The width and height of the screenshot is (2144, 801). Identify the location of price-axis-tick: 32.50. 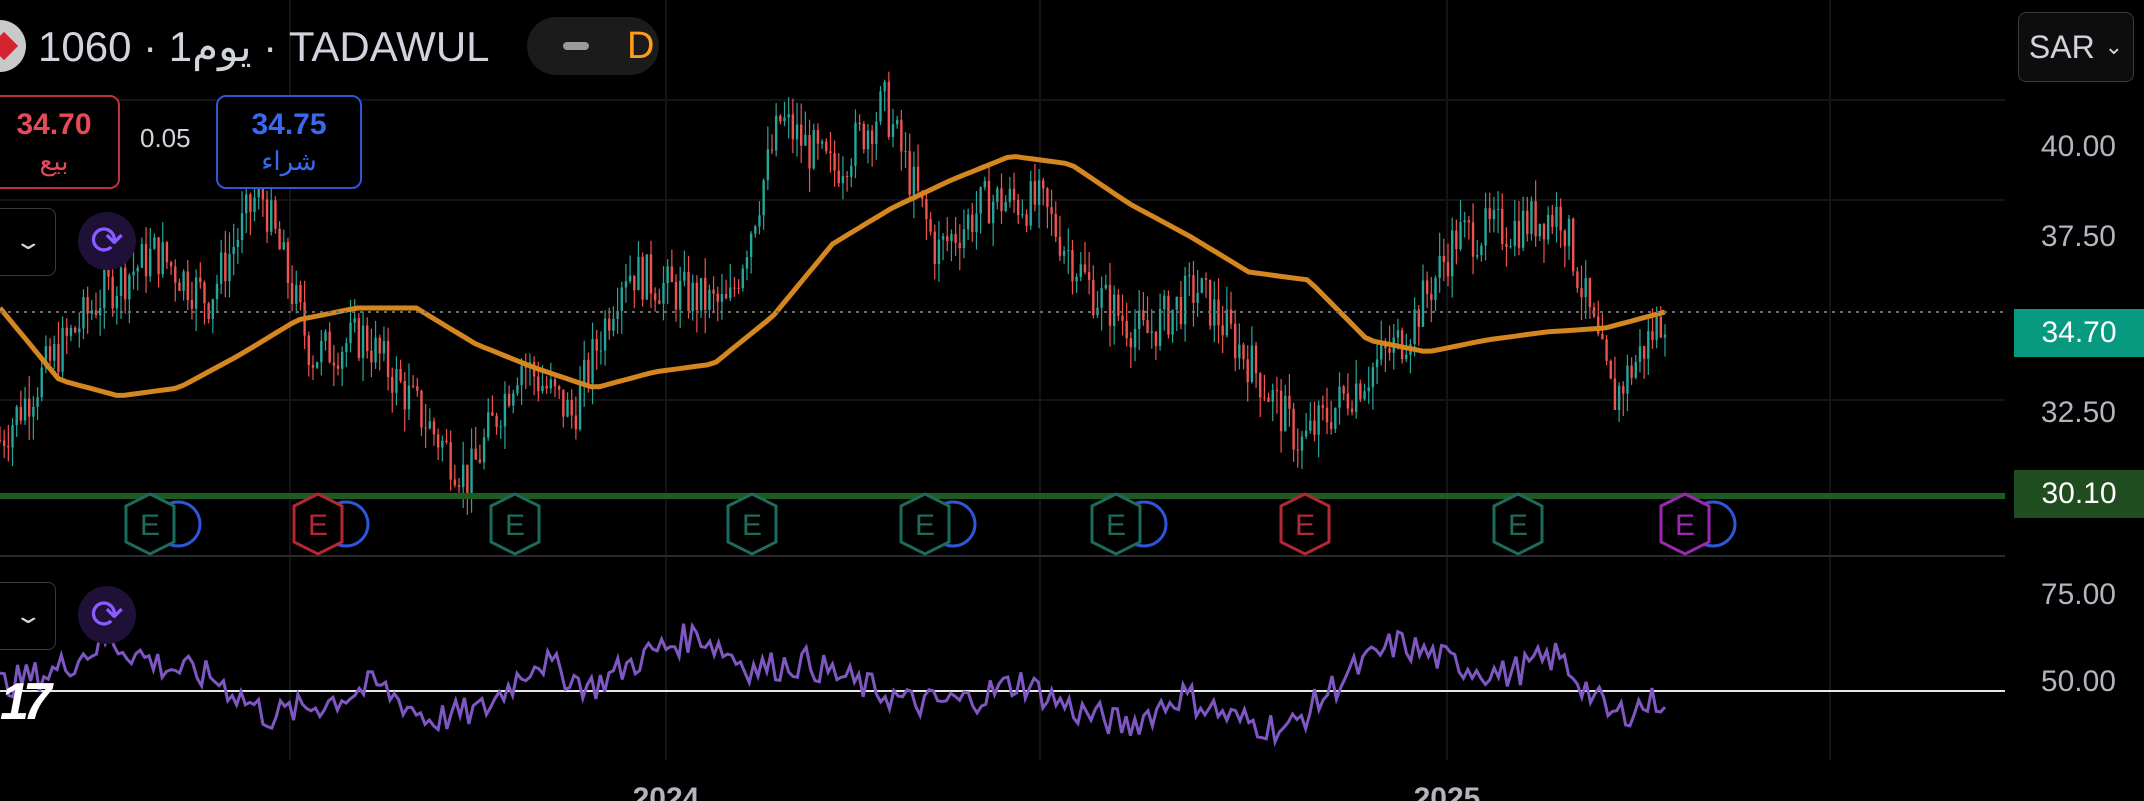
(2078, 412).